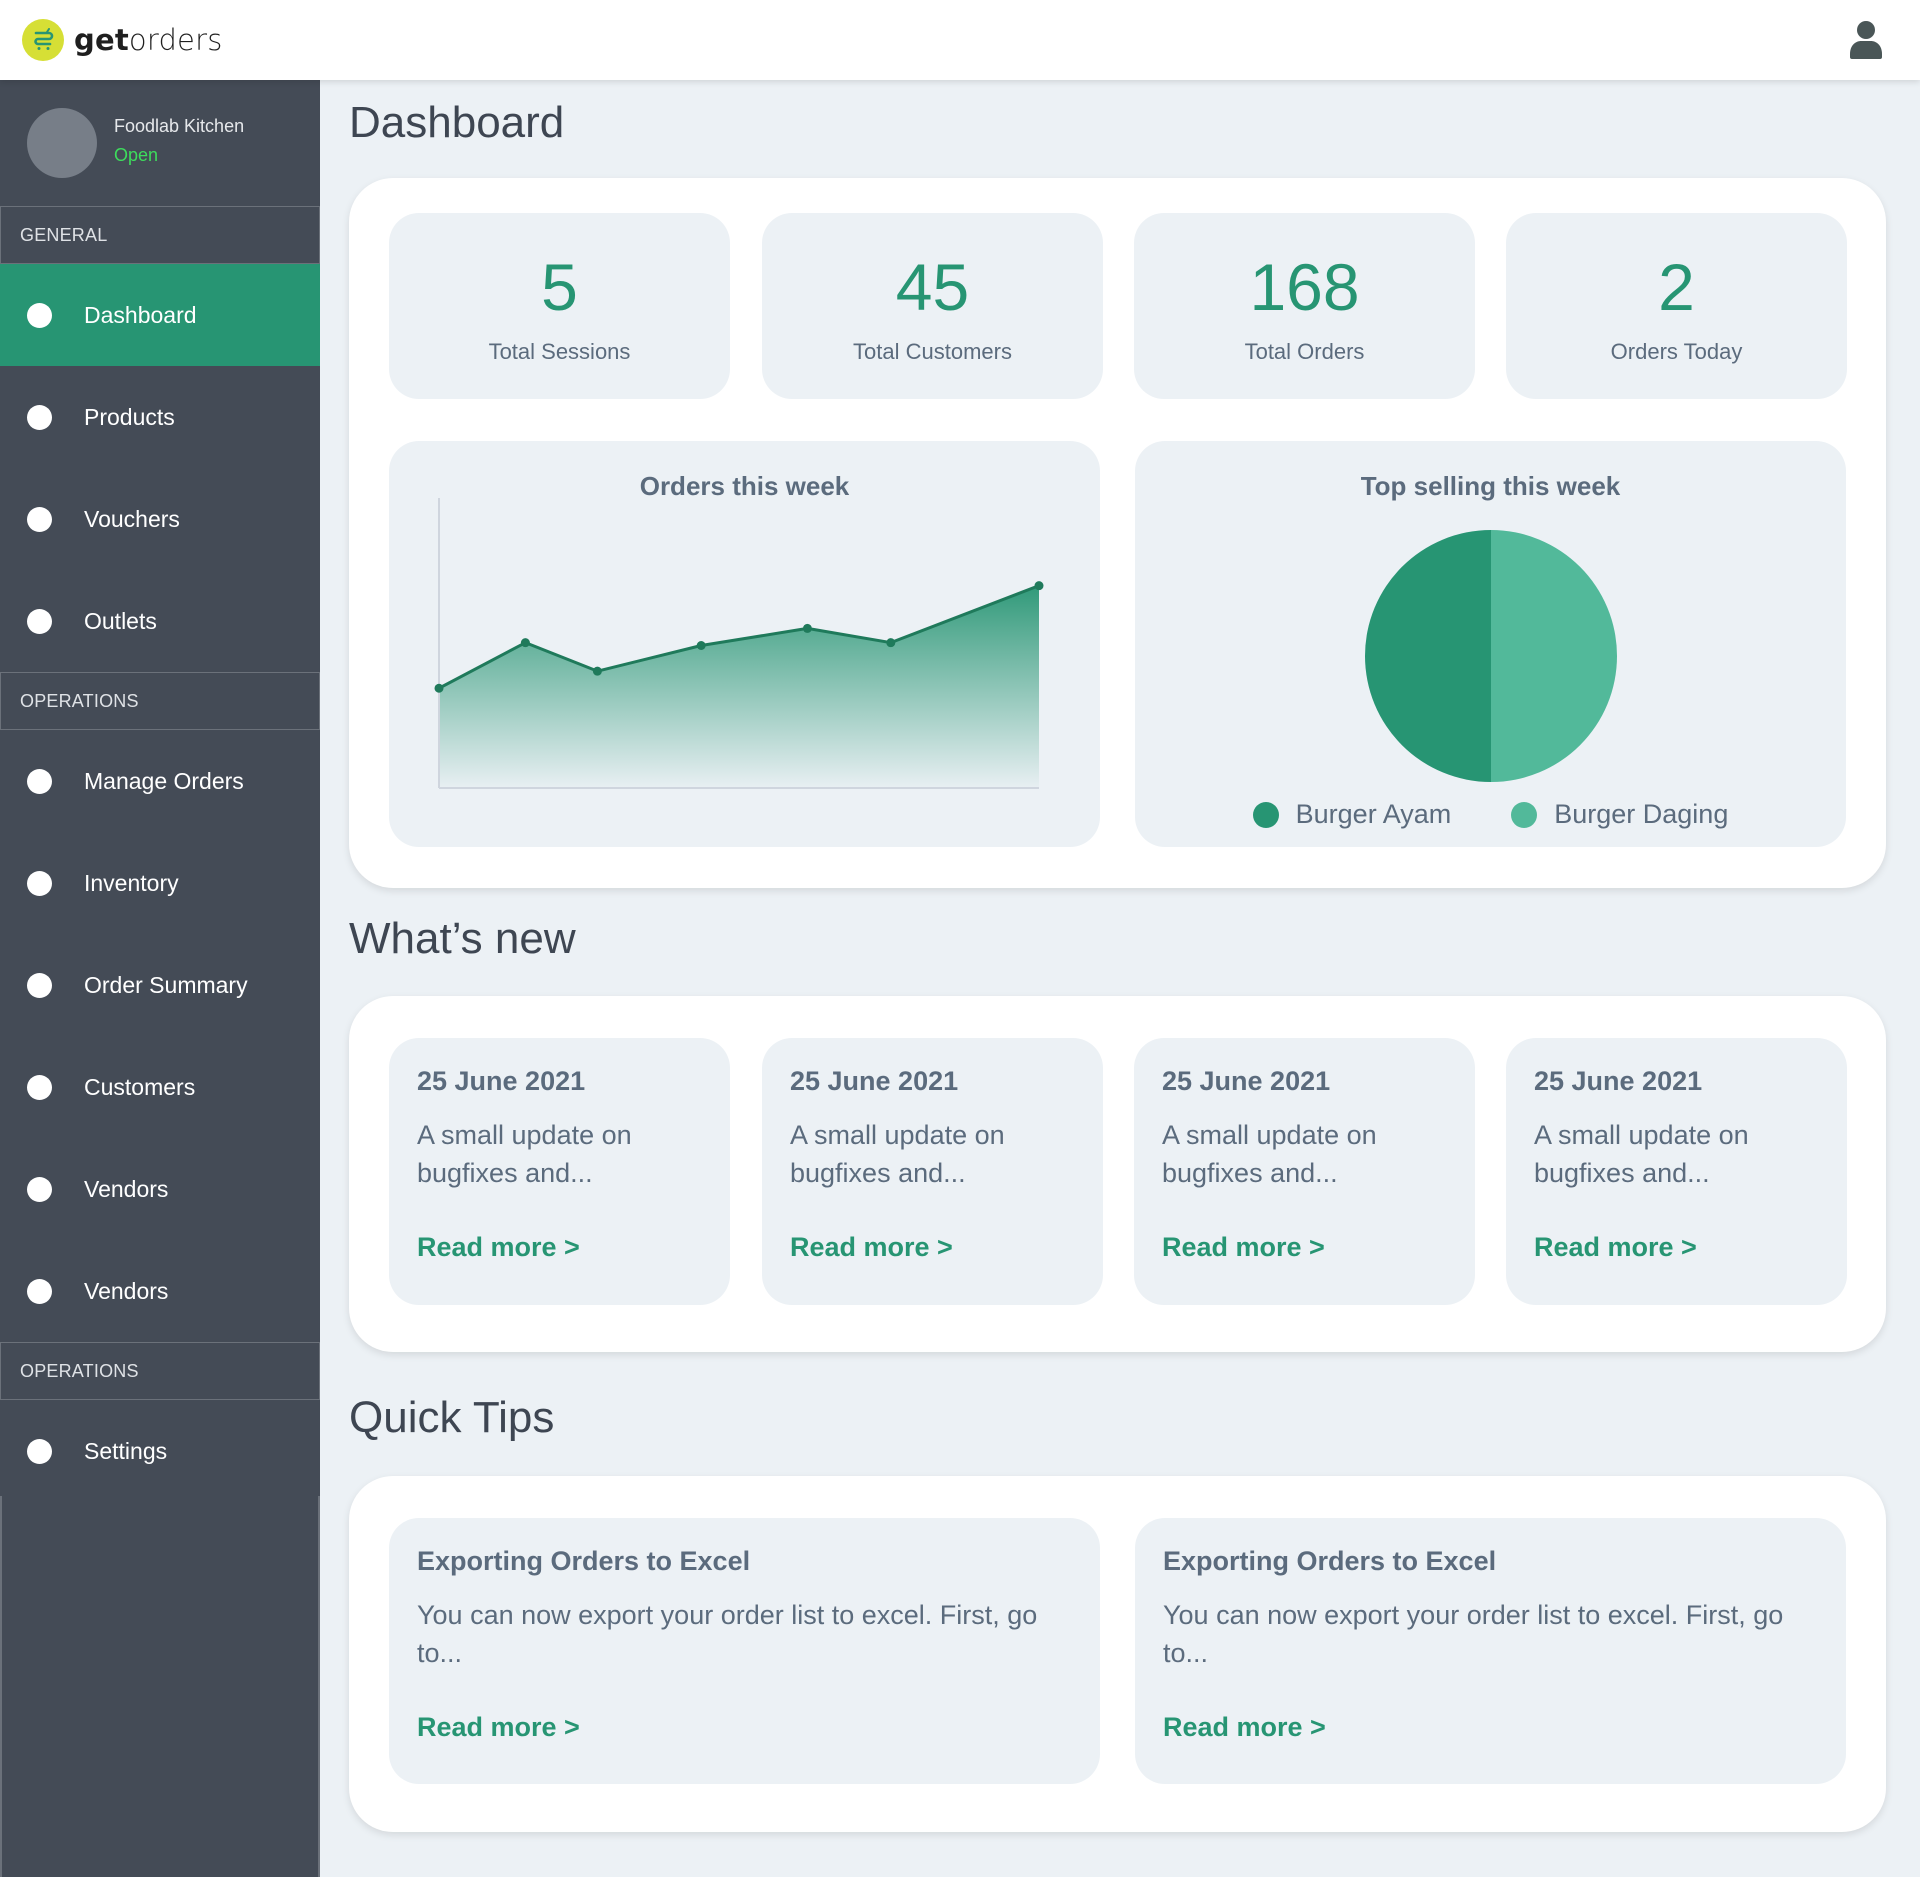 The image size is (1920, 1877). What do you see at coordinates (1490, 814) in the screenshot?
I see `pie-legend: Burger Ayam Burger Daging` at bounding box center [1490, 814].